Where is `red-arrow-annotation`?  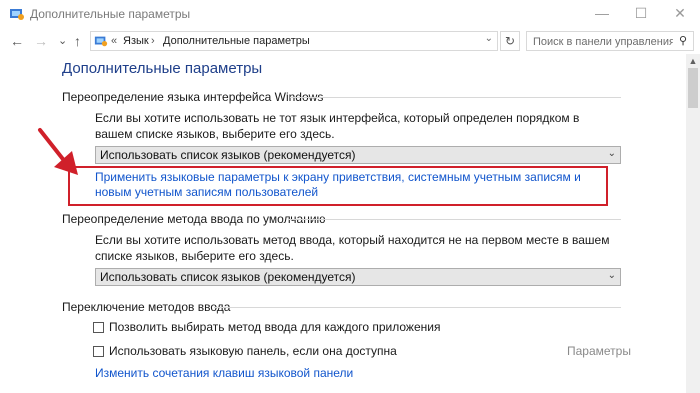 red-arrow-annotation is located at coordinates (58, 151).